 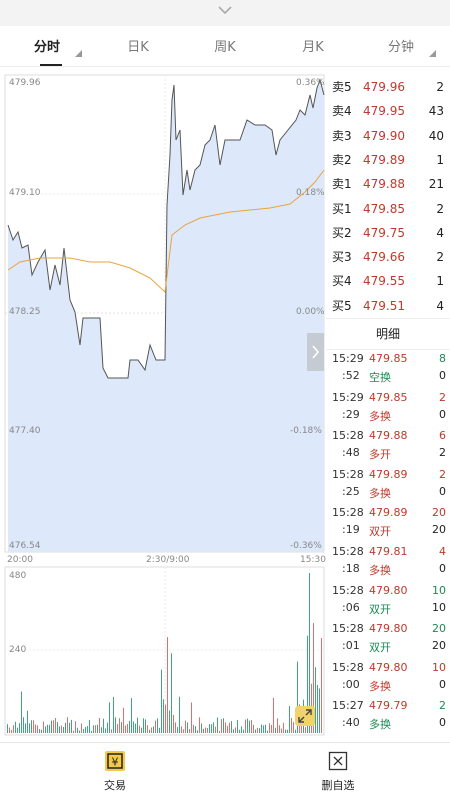 I want to click on order-book-row: 卖5 479.96 2, so click(x=388, y=87).